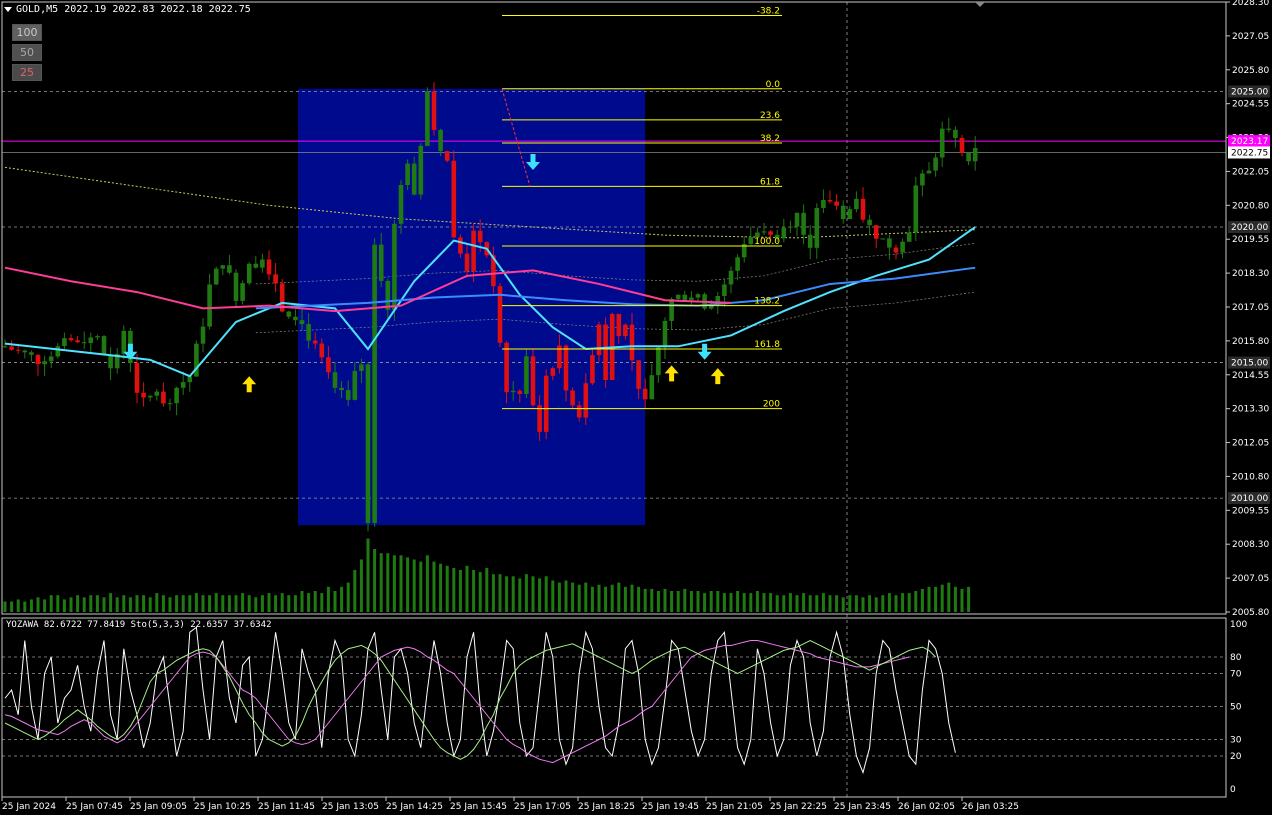 This screenshot has width=1272, height=815. What do you see at coordinates (27, 32) in the screenshot?
I see `tf-button-100: 100` at bounding box center [27, 32].